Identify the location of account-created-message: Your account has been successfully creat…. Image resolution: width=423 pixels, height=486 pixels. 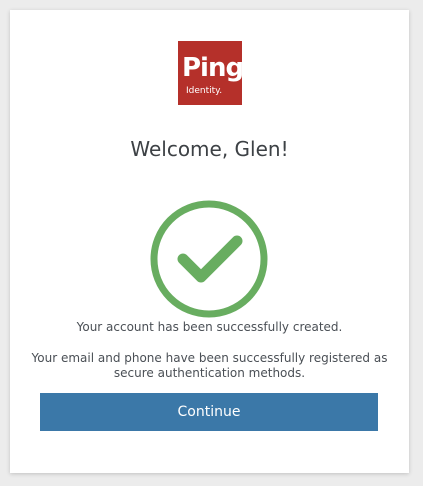
(209, 327).